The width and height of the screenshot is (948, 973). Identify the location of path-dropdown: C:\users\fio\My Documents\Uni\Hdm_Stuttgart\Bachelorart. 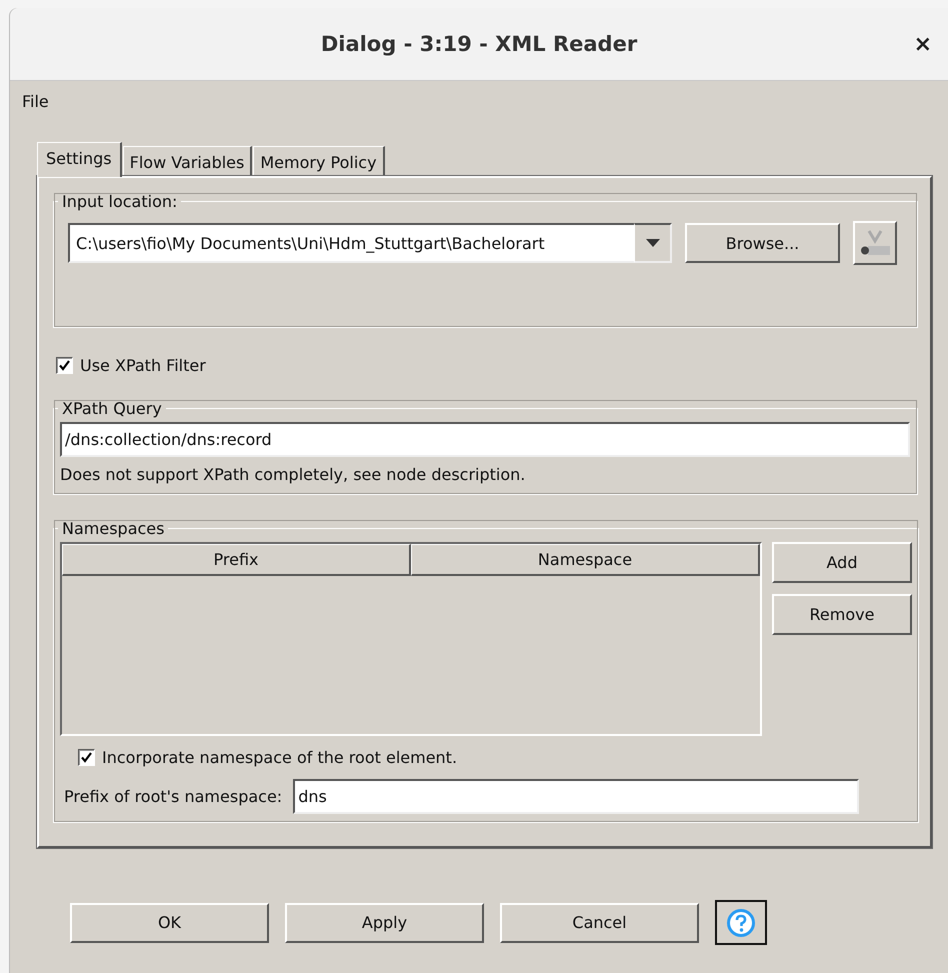
(351, 243).